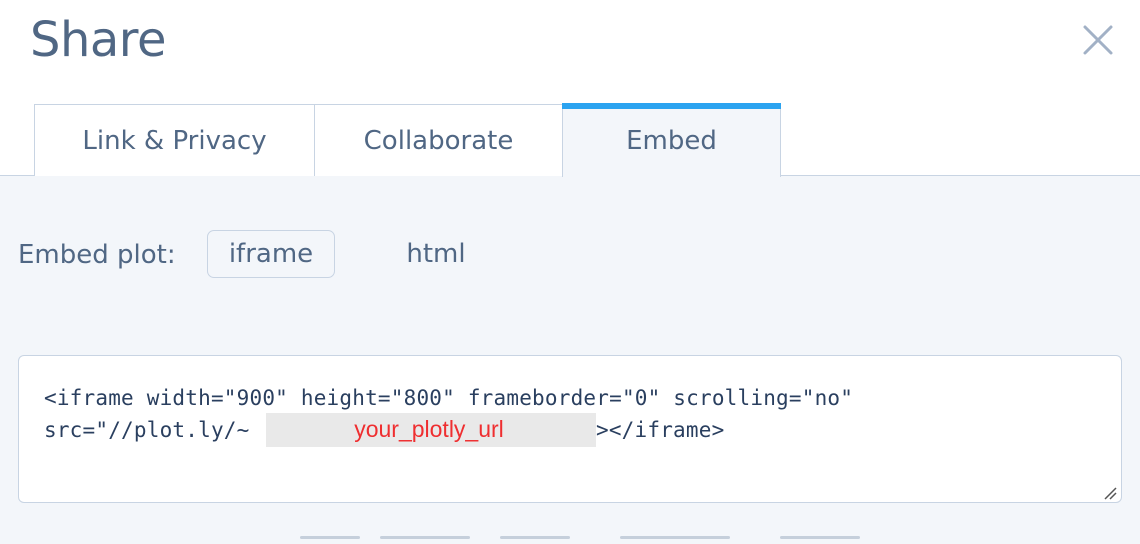 The width and height of the screenshot is (1140, 544). What do you see at coordinates (429, 428) in the screenshot?
I see `url-placeholder: your_plotly_url` at bounding box center [429, 428].